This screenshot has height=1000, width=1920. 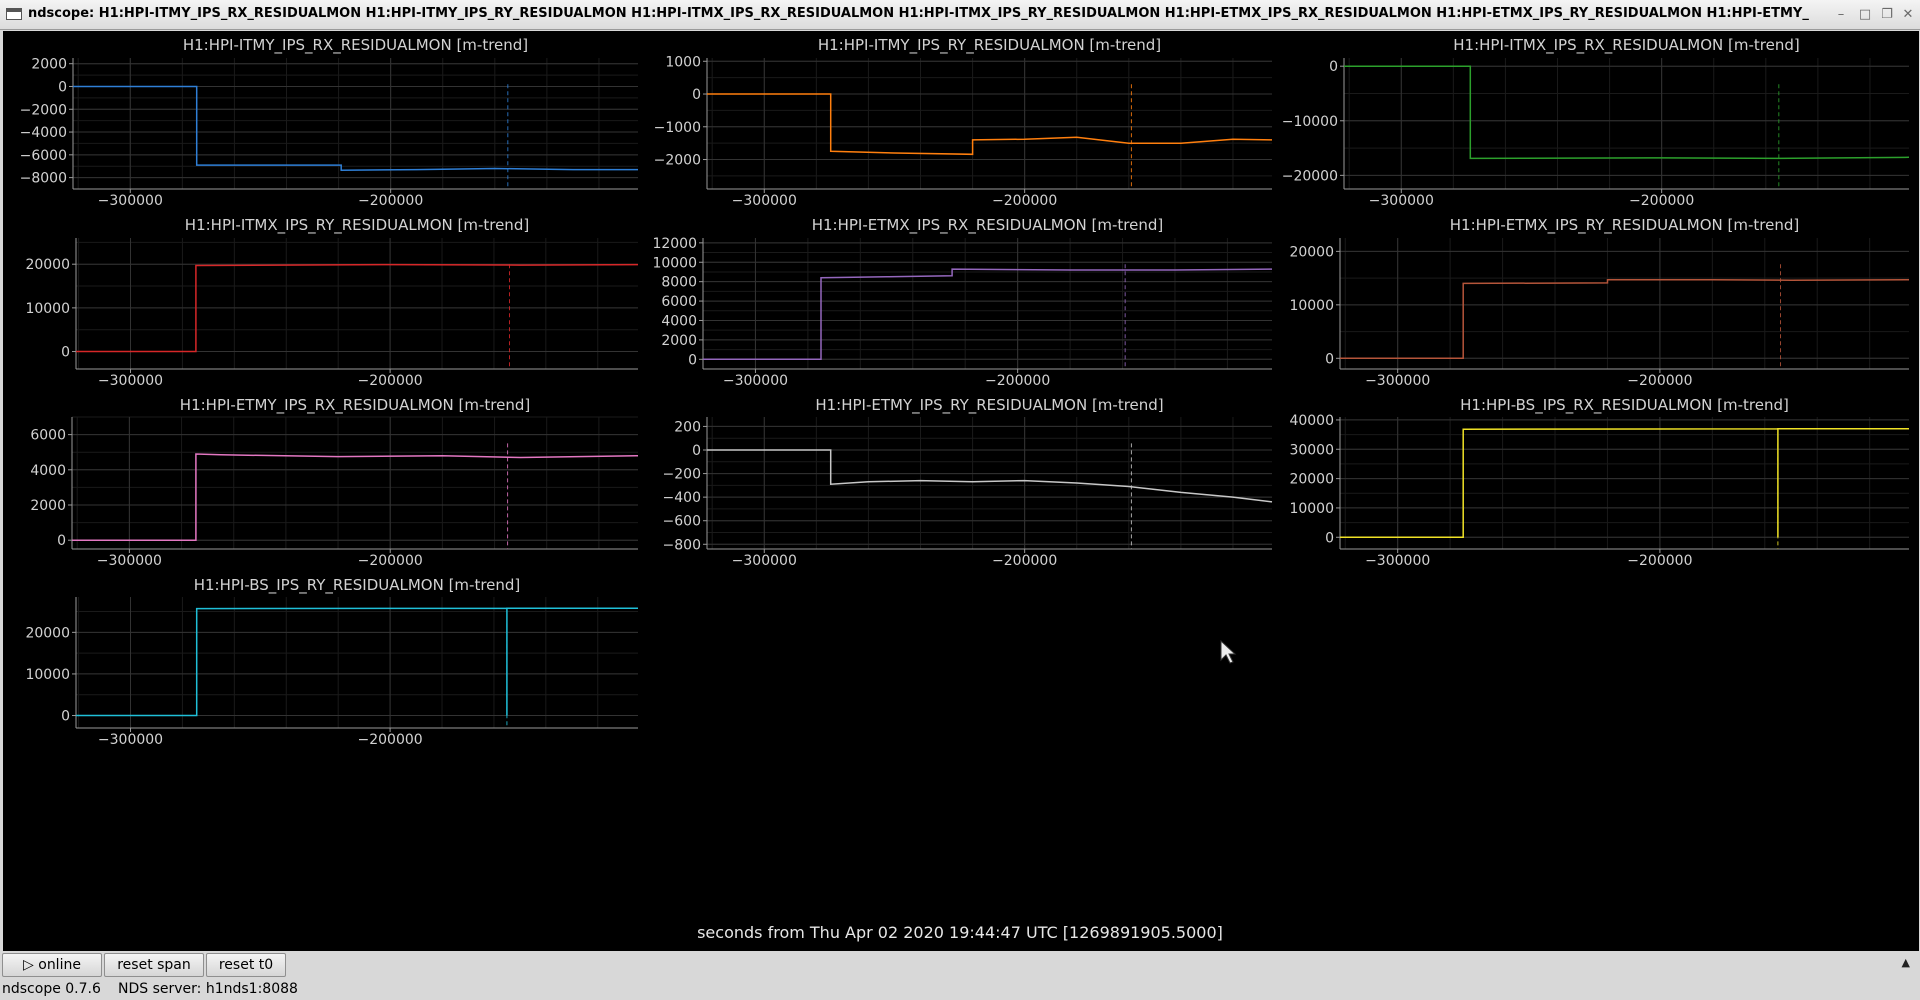 I want to click on y-tick-label: 30000, so click(x=1311, y=450).